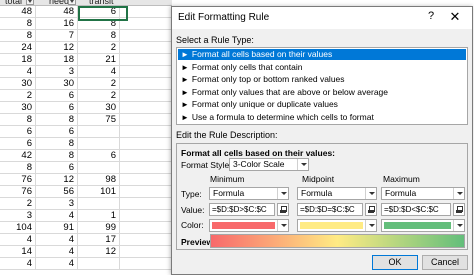 The height and width of the screenshot is (275, 474). What do you see at coordinates (249, 193) in the screenshot?
I see `minimum-type-select: Formula` at bounding box center [249, 193].